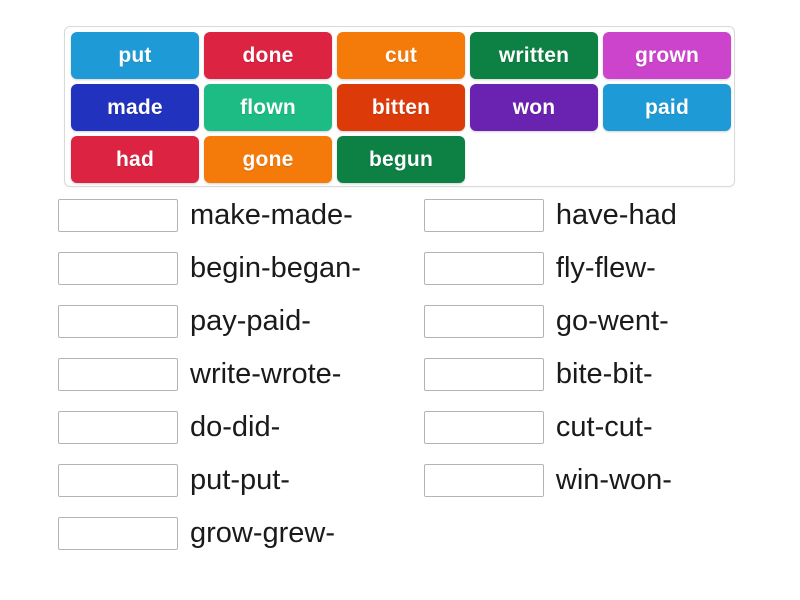 The width and height of the screenshot is (800, 600). I want to click on verb-prompt: win-won-, so click(613, 479).